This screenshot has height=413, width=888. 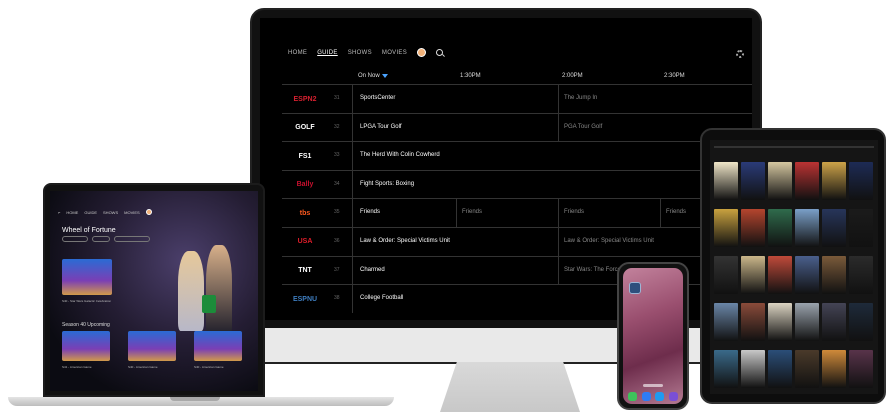 I want to click on mail-app-icon, so click(x=646, y=396).